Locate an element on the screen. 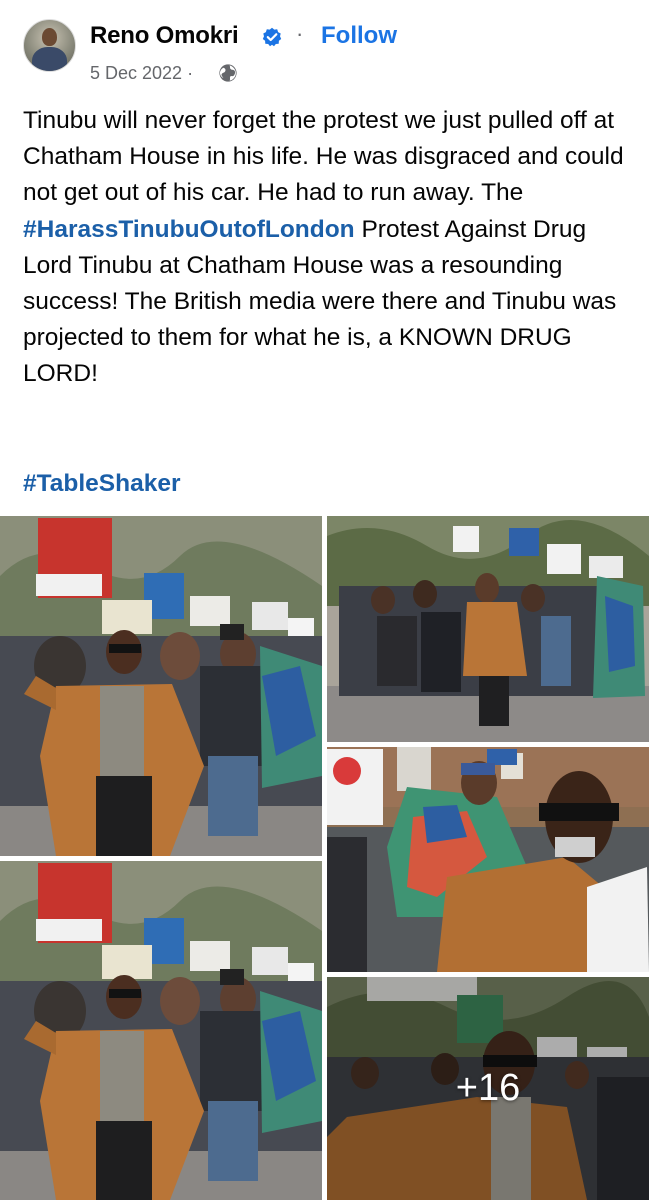  verified-badge-icon is located at coordinates (272, 37).